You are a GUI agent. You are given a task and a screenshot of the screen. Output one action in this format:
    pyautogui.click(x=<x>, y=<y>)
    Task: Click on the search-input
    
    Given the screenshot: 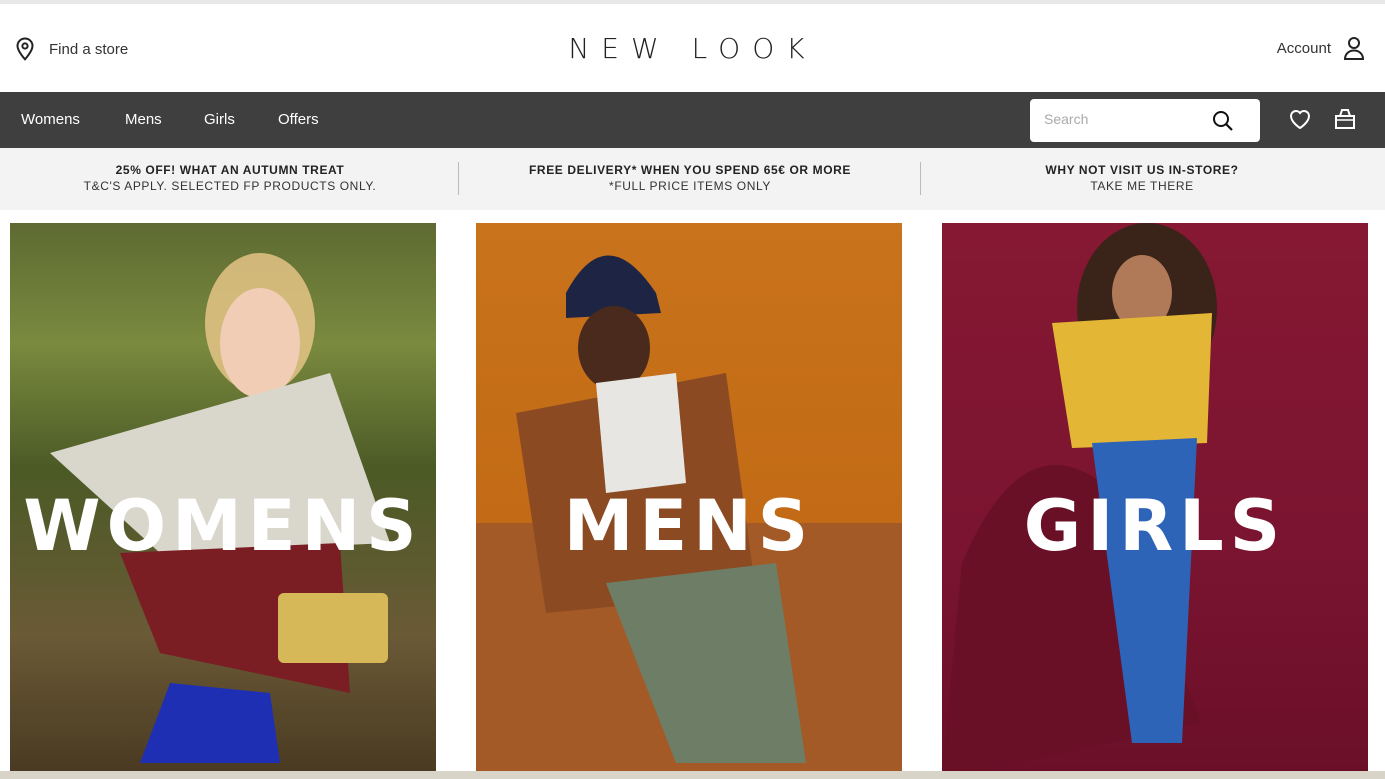 What is the action you would take?
    pyautogui.click(x=1124, y=119)
    